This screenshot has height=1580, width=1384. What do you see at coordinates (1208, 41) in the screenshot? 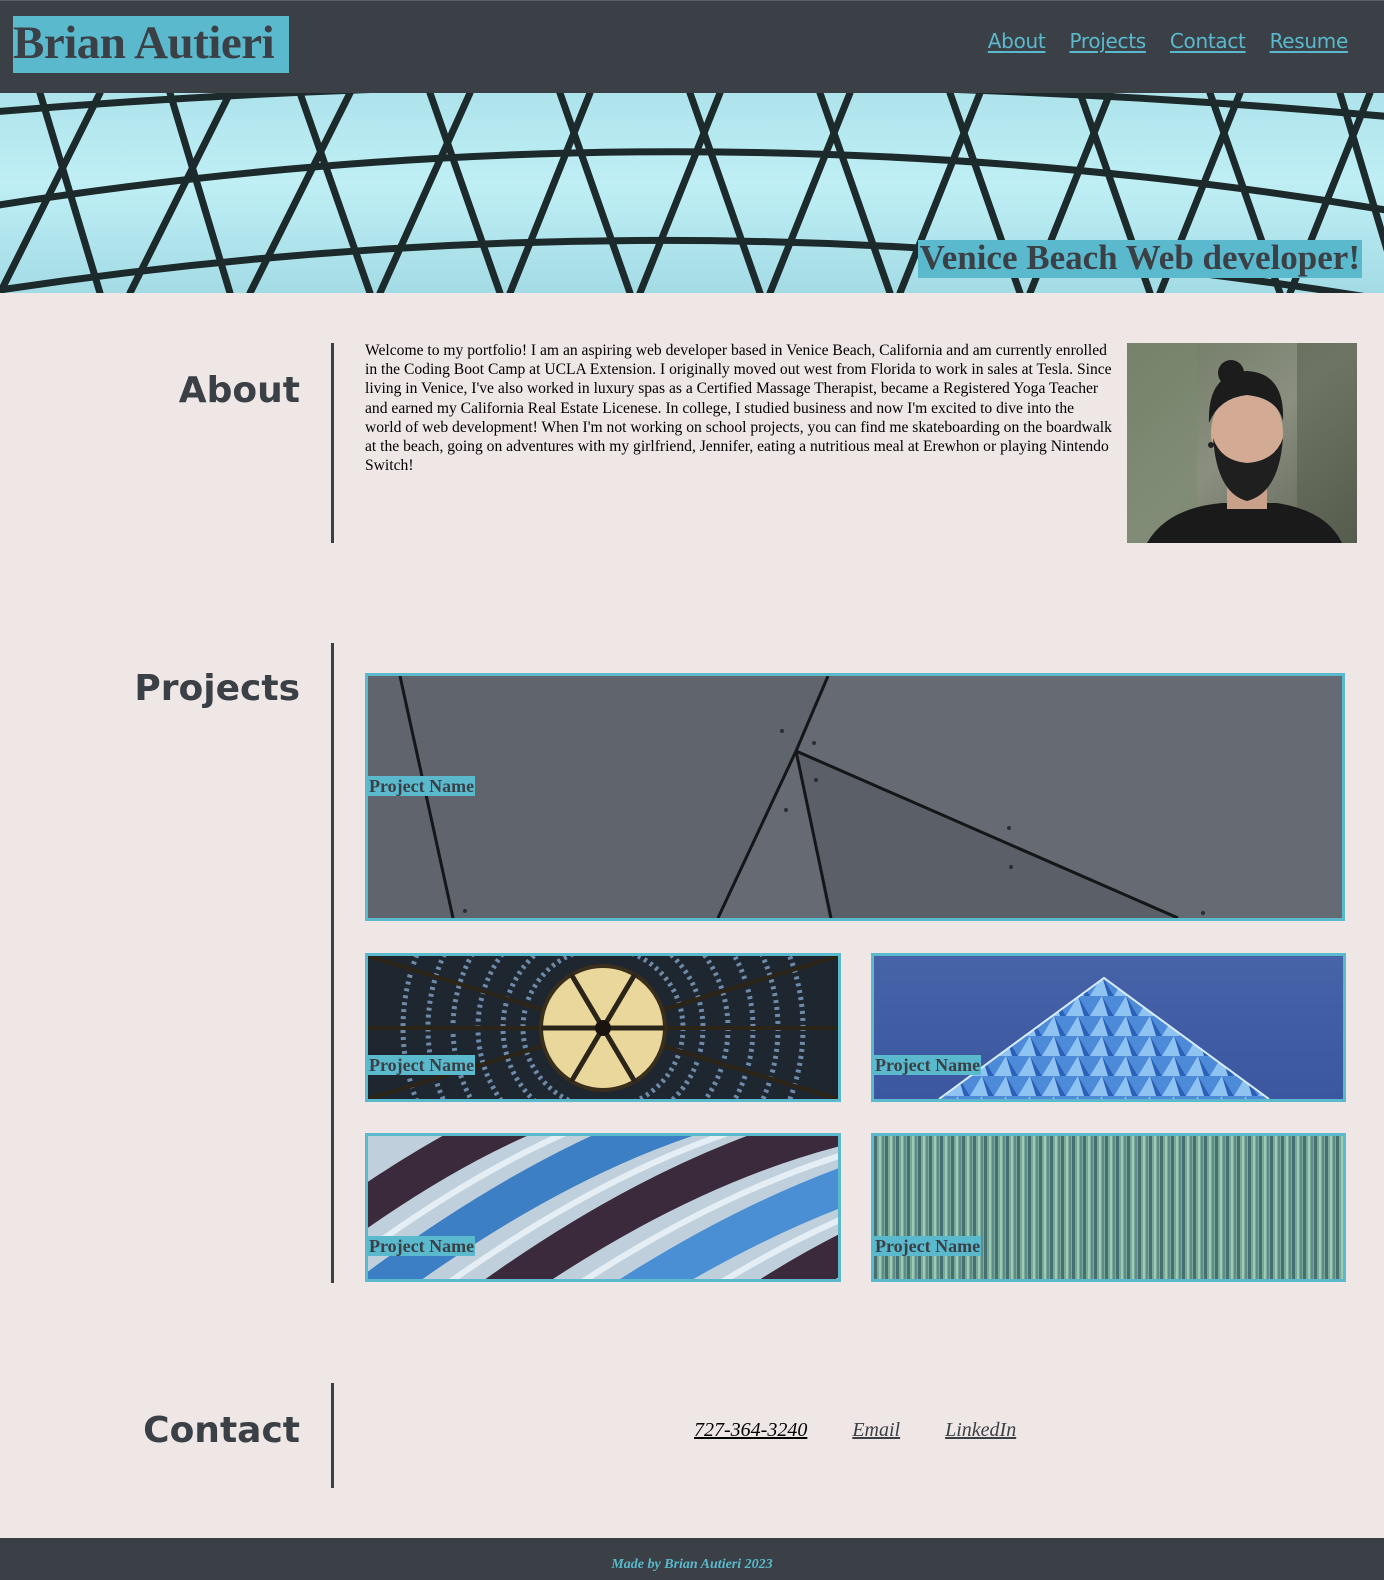
I see `nav-link-contact: Contact` at bounding box center [1208, 41].